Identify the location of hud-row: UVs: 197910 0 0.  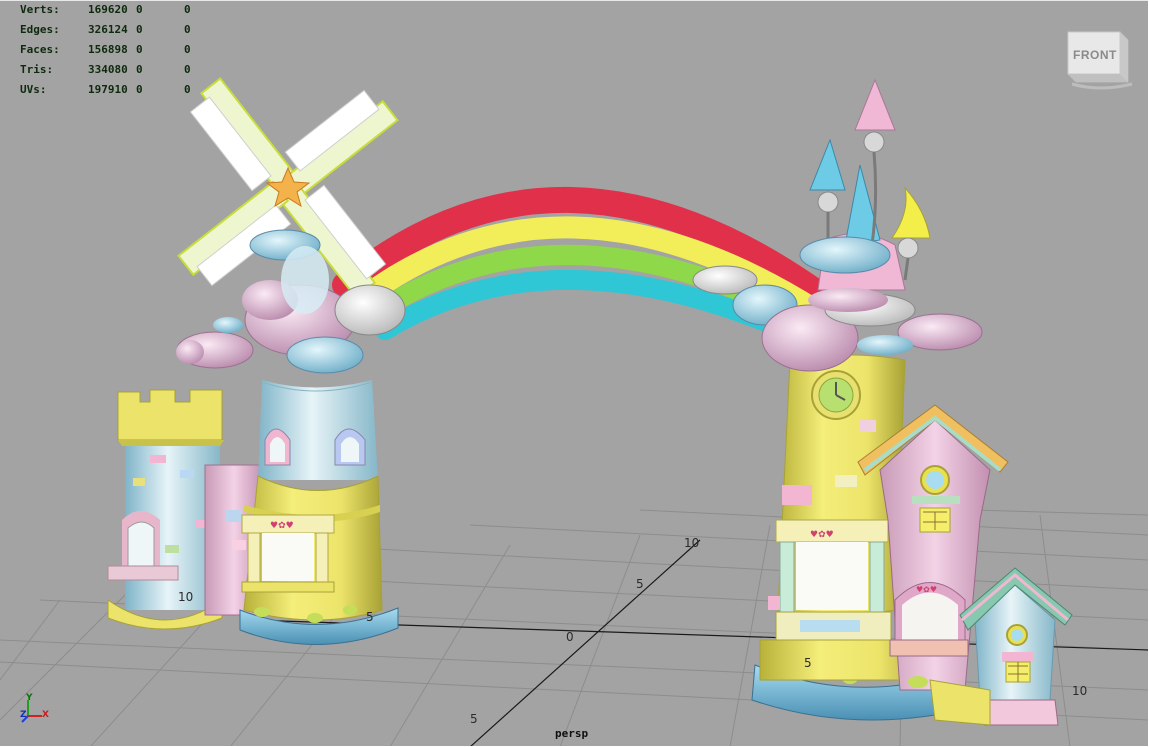
(112, 90).